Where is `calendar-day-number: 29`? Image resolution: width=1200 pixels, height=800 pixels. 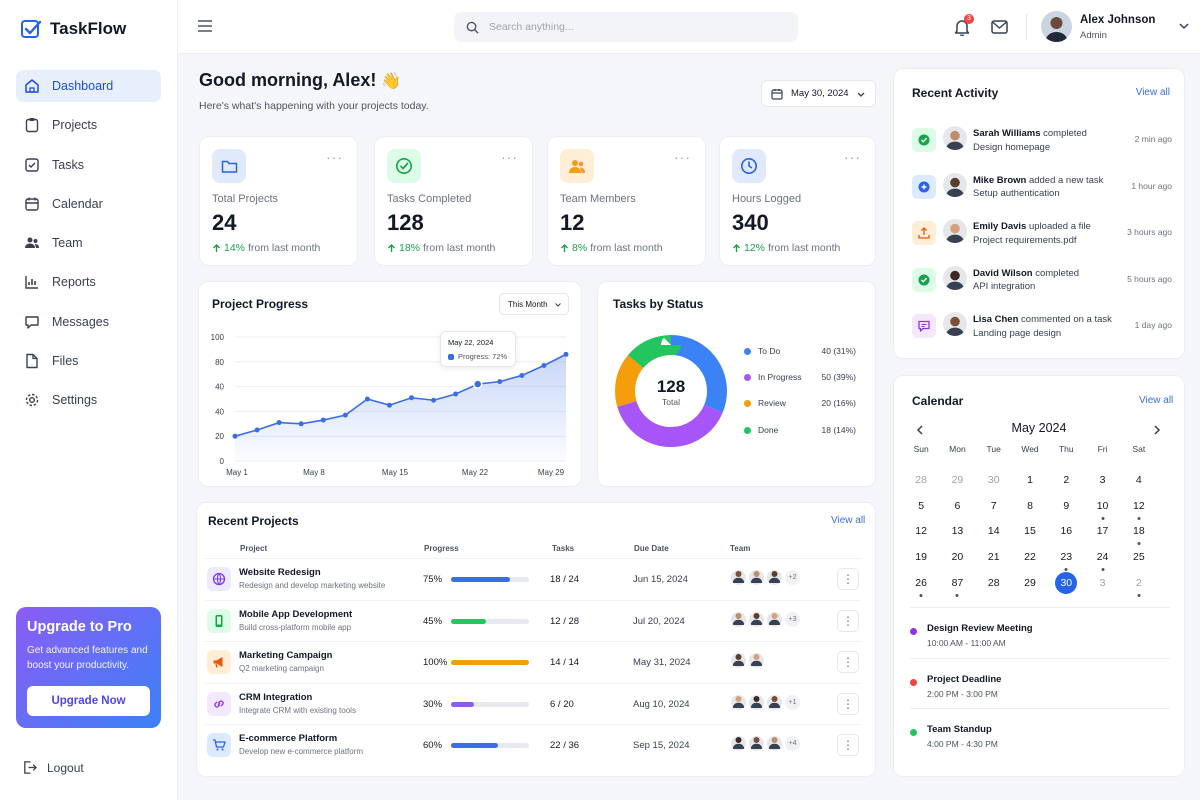 calendar-day-number: 29 is located at coordinates (1030, 583).